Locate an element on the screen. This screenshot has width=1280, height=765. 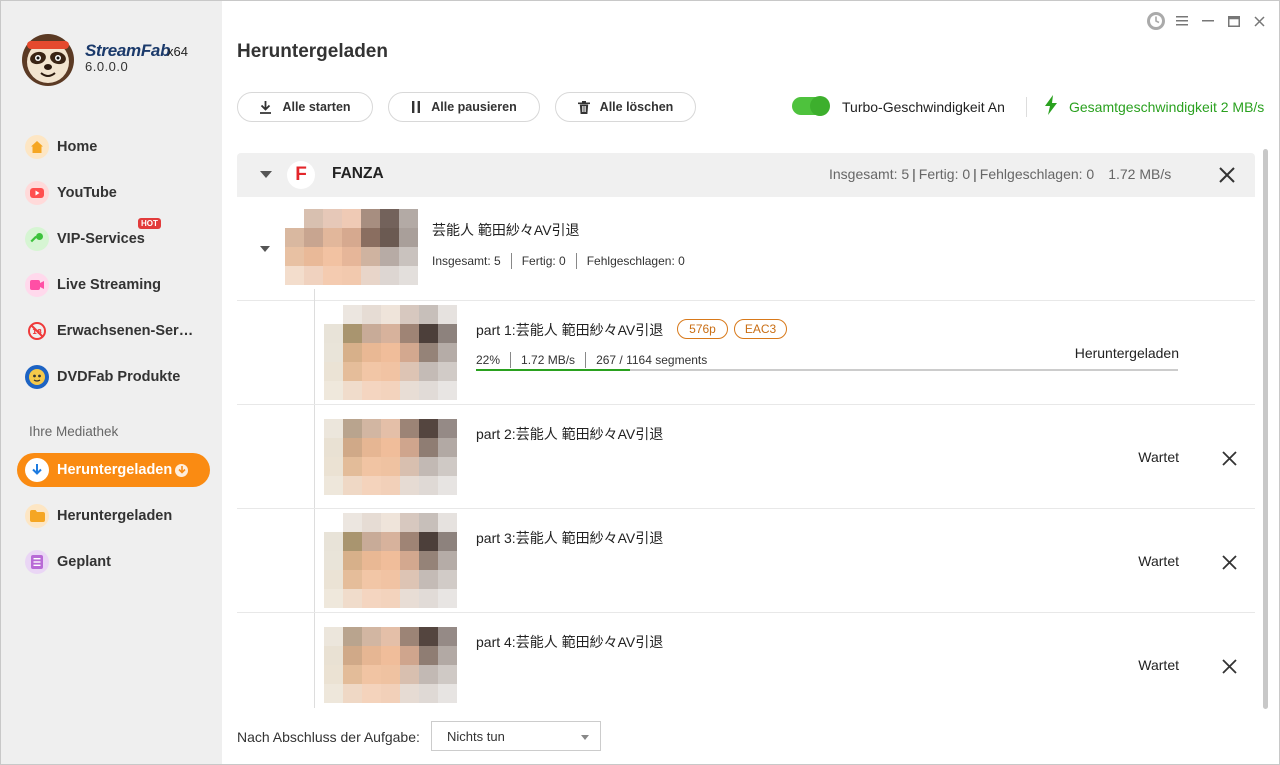
brand-name: StreamFab is located at coordinates (128, 50).